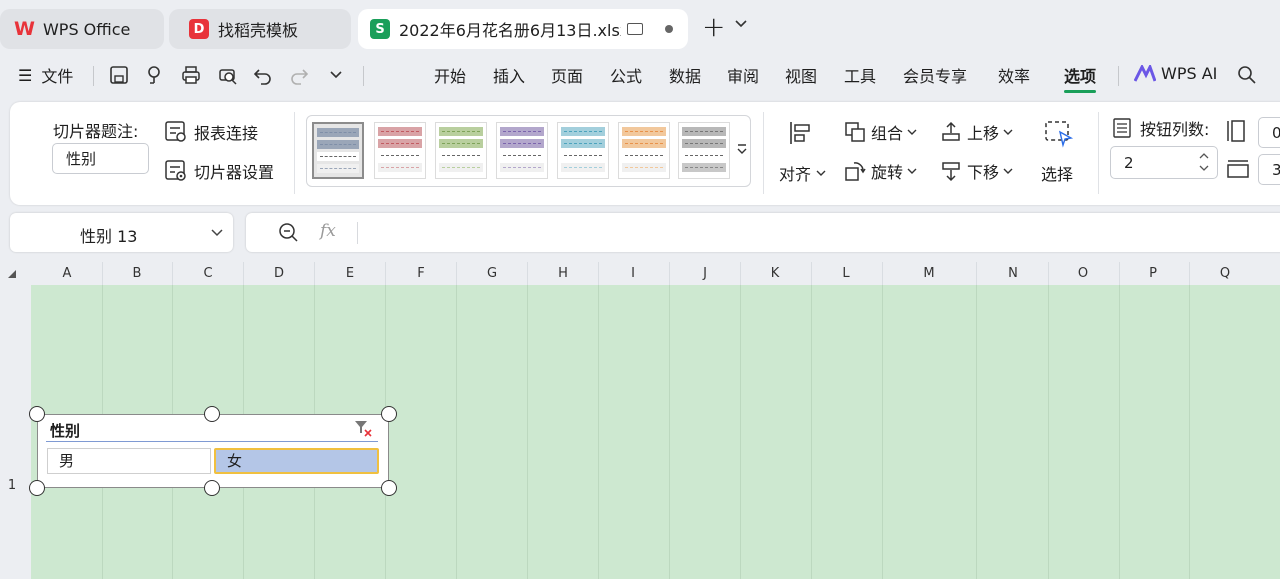 The height and width of the screenshot is (579, 1280). Describe the element at coordinates (1247, 75) in the screenshot. I see `search-icon` at that location.